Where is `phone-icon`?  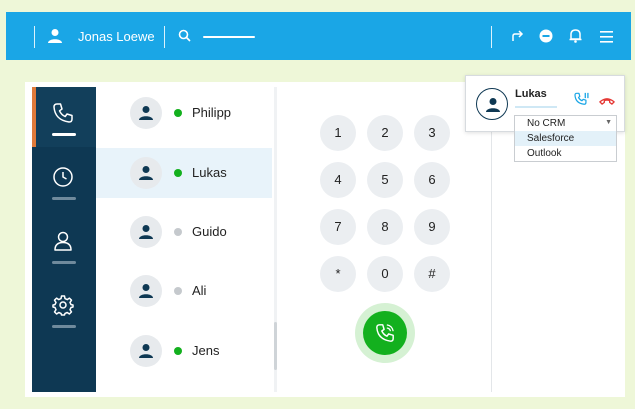 phone-icon is located at coordinates (63, 113).